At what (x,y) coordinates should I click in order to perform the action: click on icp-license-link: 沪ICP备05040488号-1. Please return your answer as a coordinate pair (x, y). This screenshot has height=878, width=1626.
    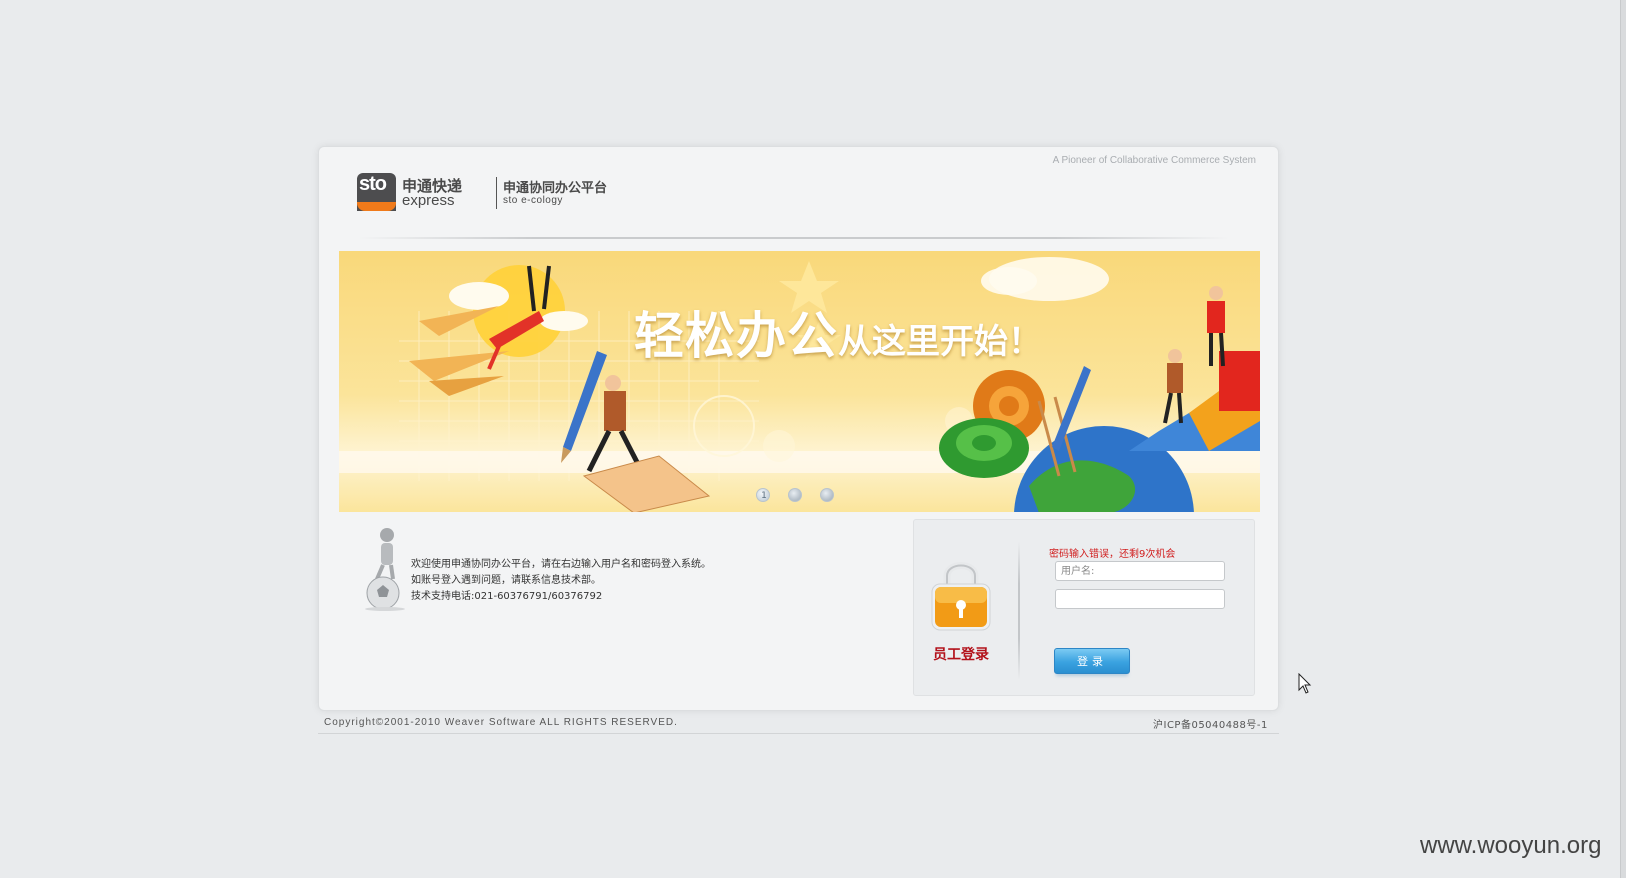
    Looking at the image, I should click on (1210, 723).